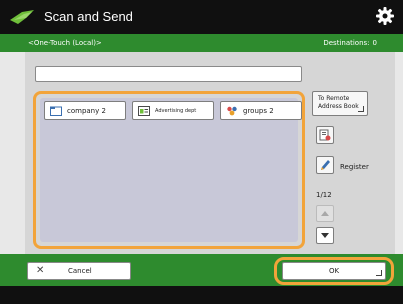 The width and height of the screenshot is (403, 304). Describe the element at coordinates (176, 111) in the screenshot. I see `destination-label: Advertising dept` at that location.